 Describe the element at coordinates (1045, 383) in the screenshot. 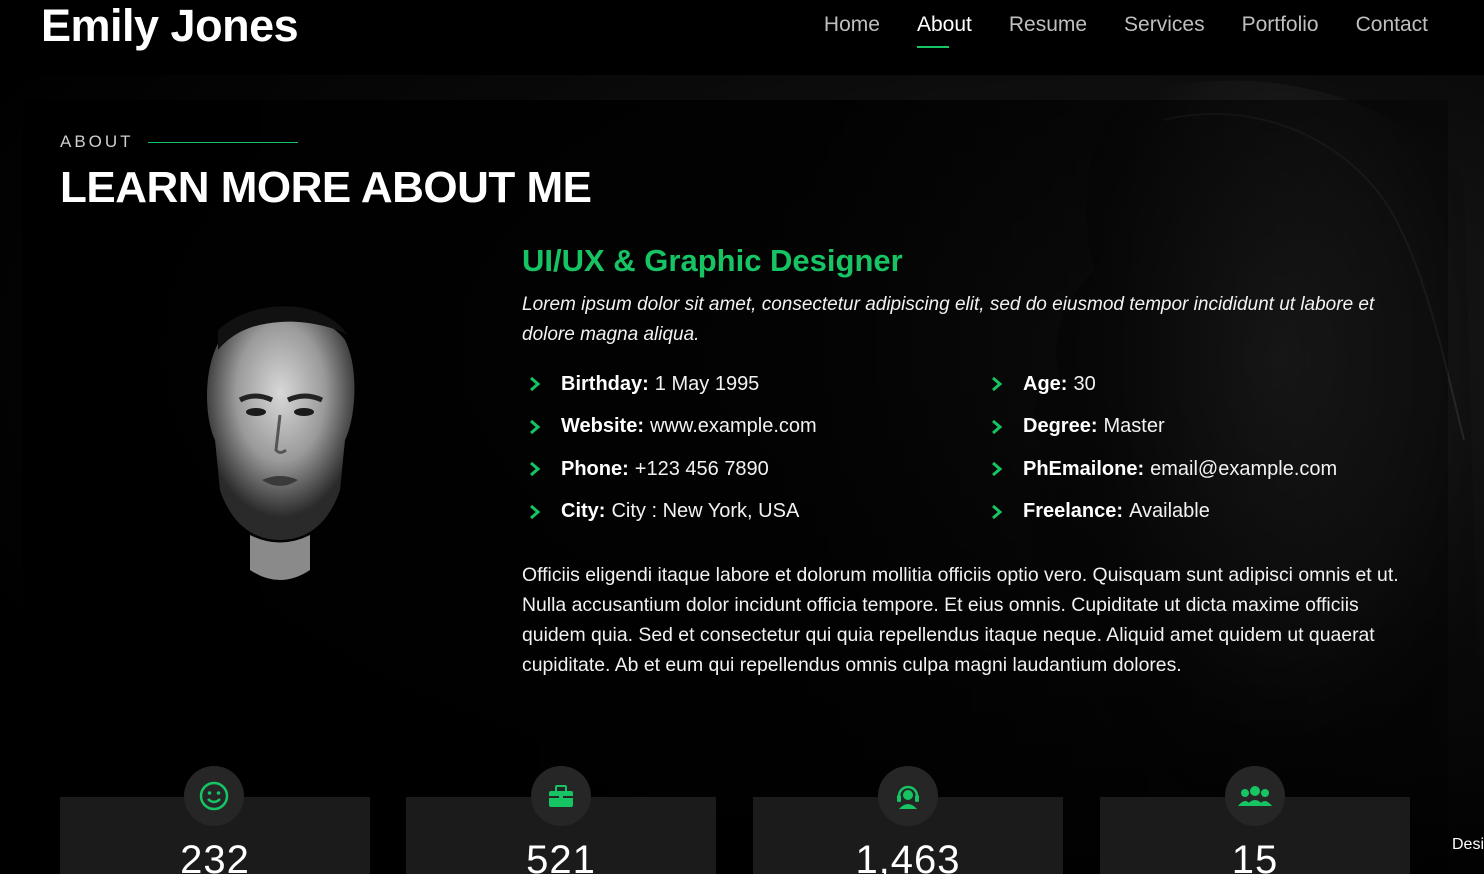

I see `fact-label: Age:` at that location.